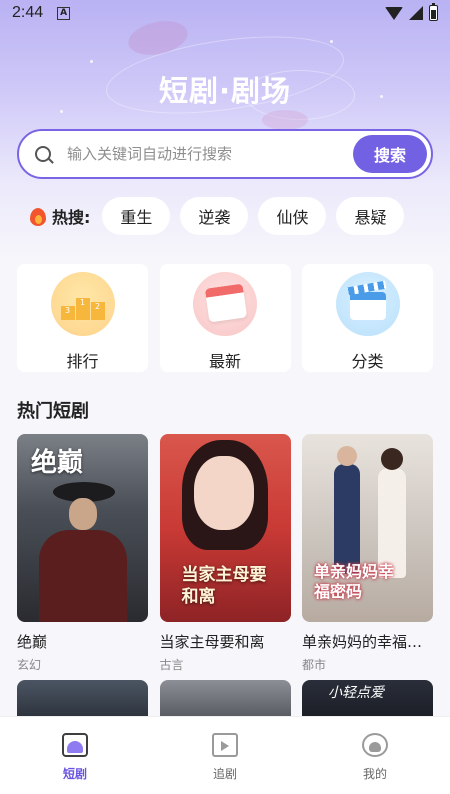 The width and height of the screenshot is (450, 794). I want to click on clapperboard-icon, so click(367, 304).